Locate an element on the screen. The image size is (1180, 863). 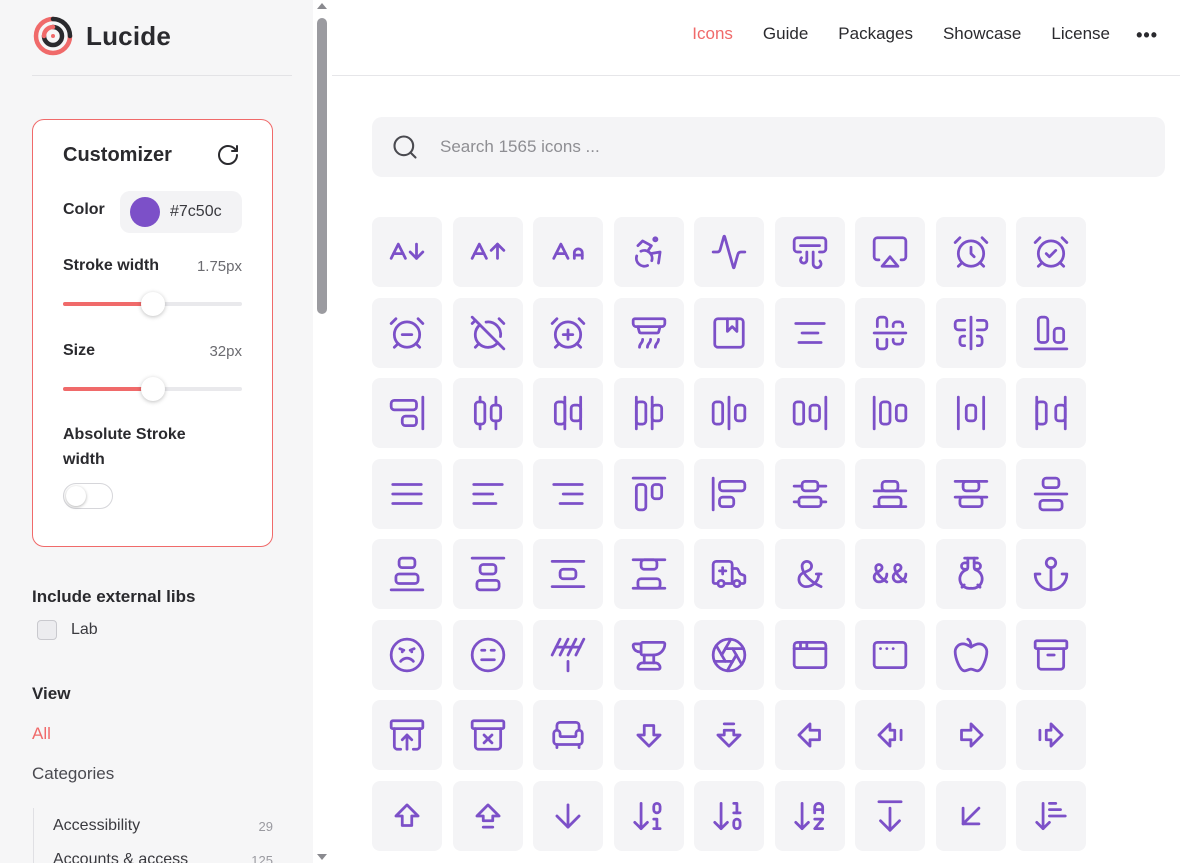
nav-link-icons: Icons is located at coordinates (712, 34).